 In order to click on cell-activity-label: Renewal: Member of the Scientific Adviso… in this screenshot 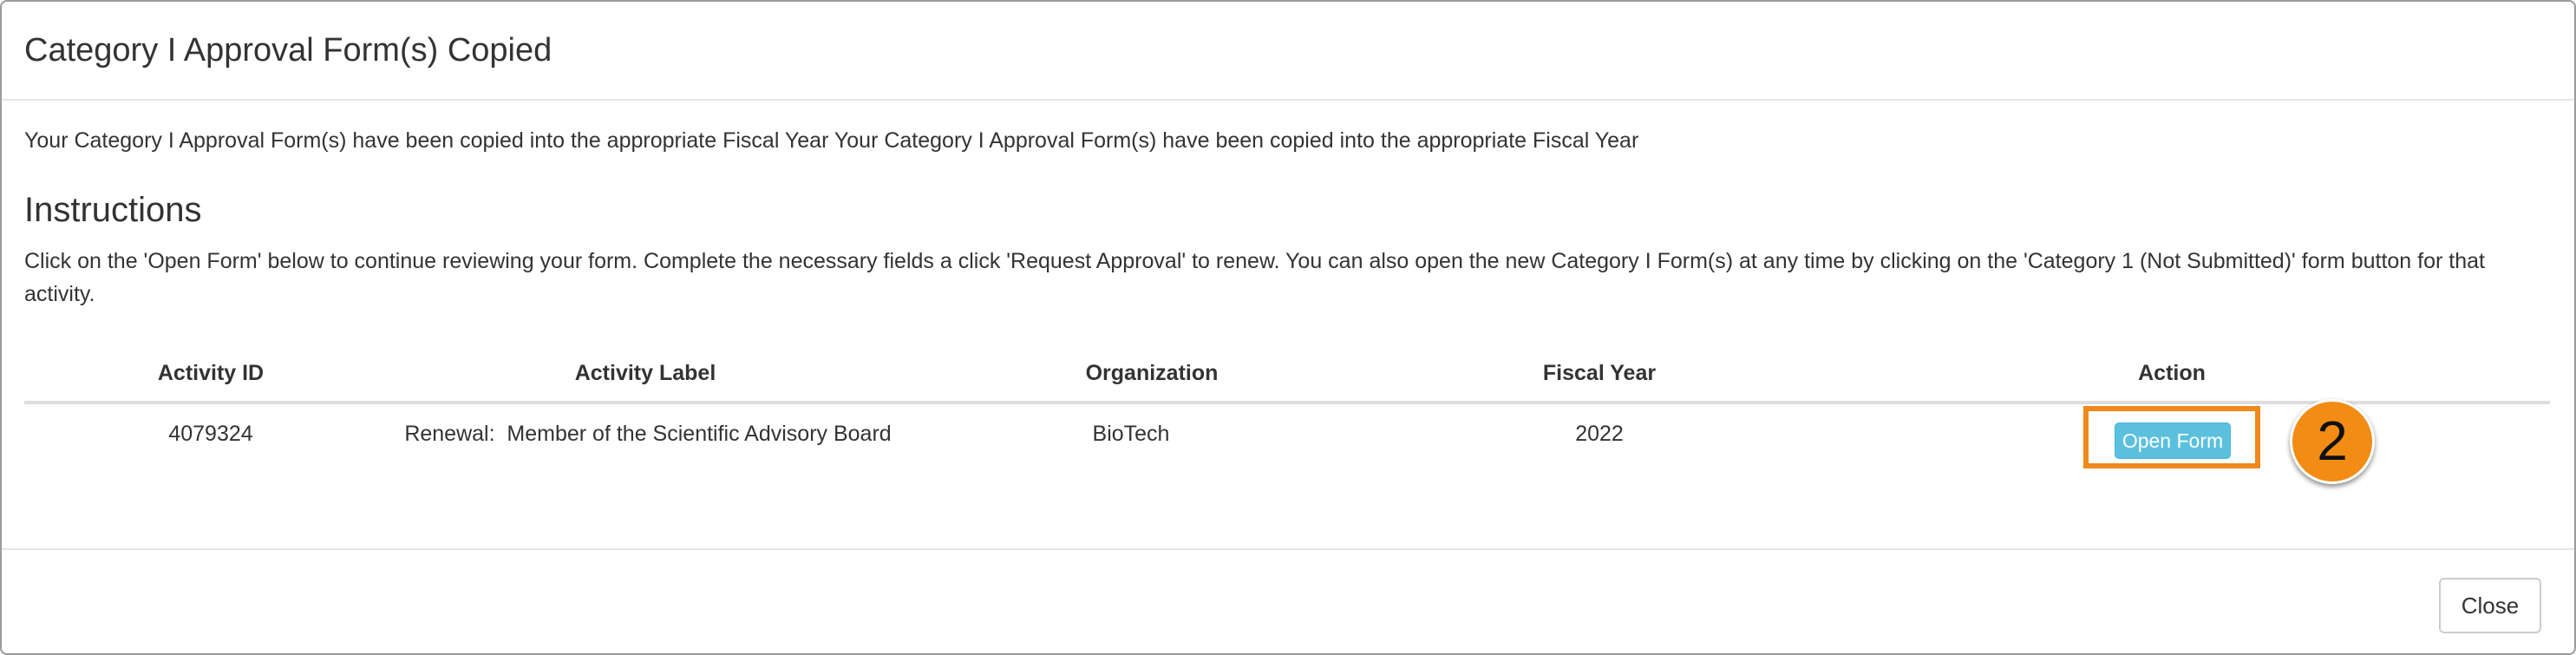, I will do `click(648, 434)`.